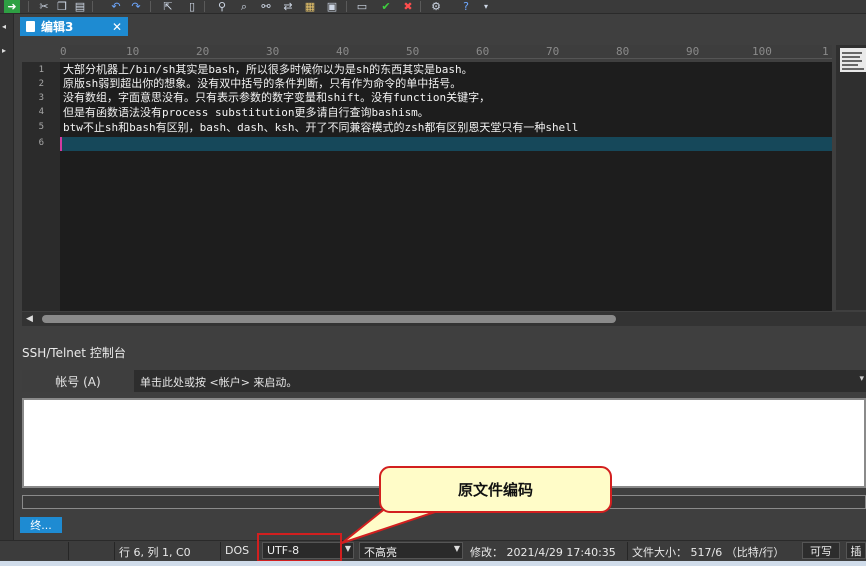 This screenshot has height=566, width=866. I want to click on callout-text: 原文件编码, so click(495, 490).